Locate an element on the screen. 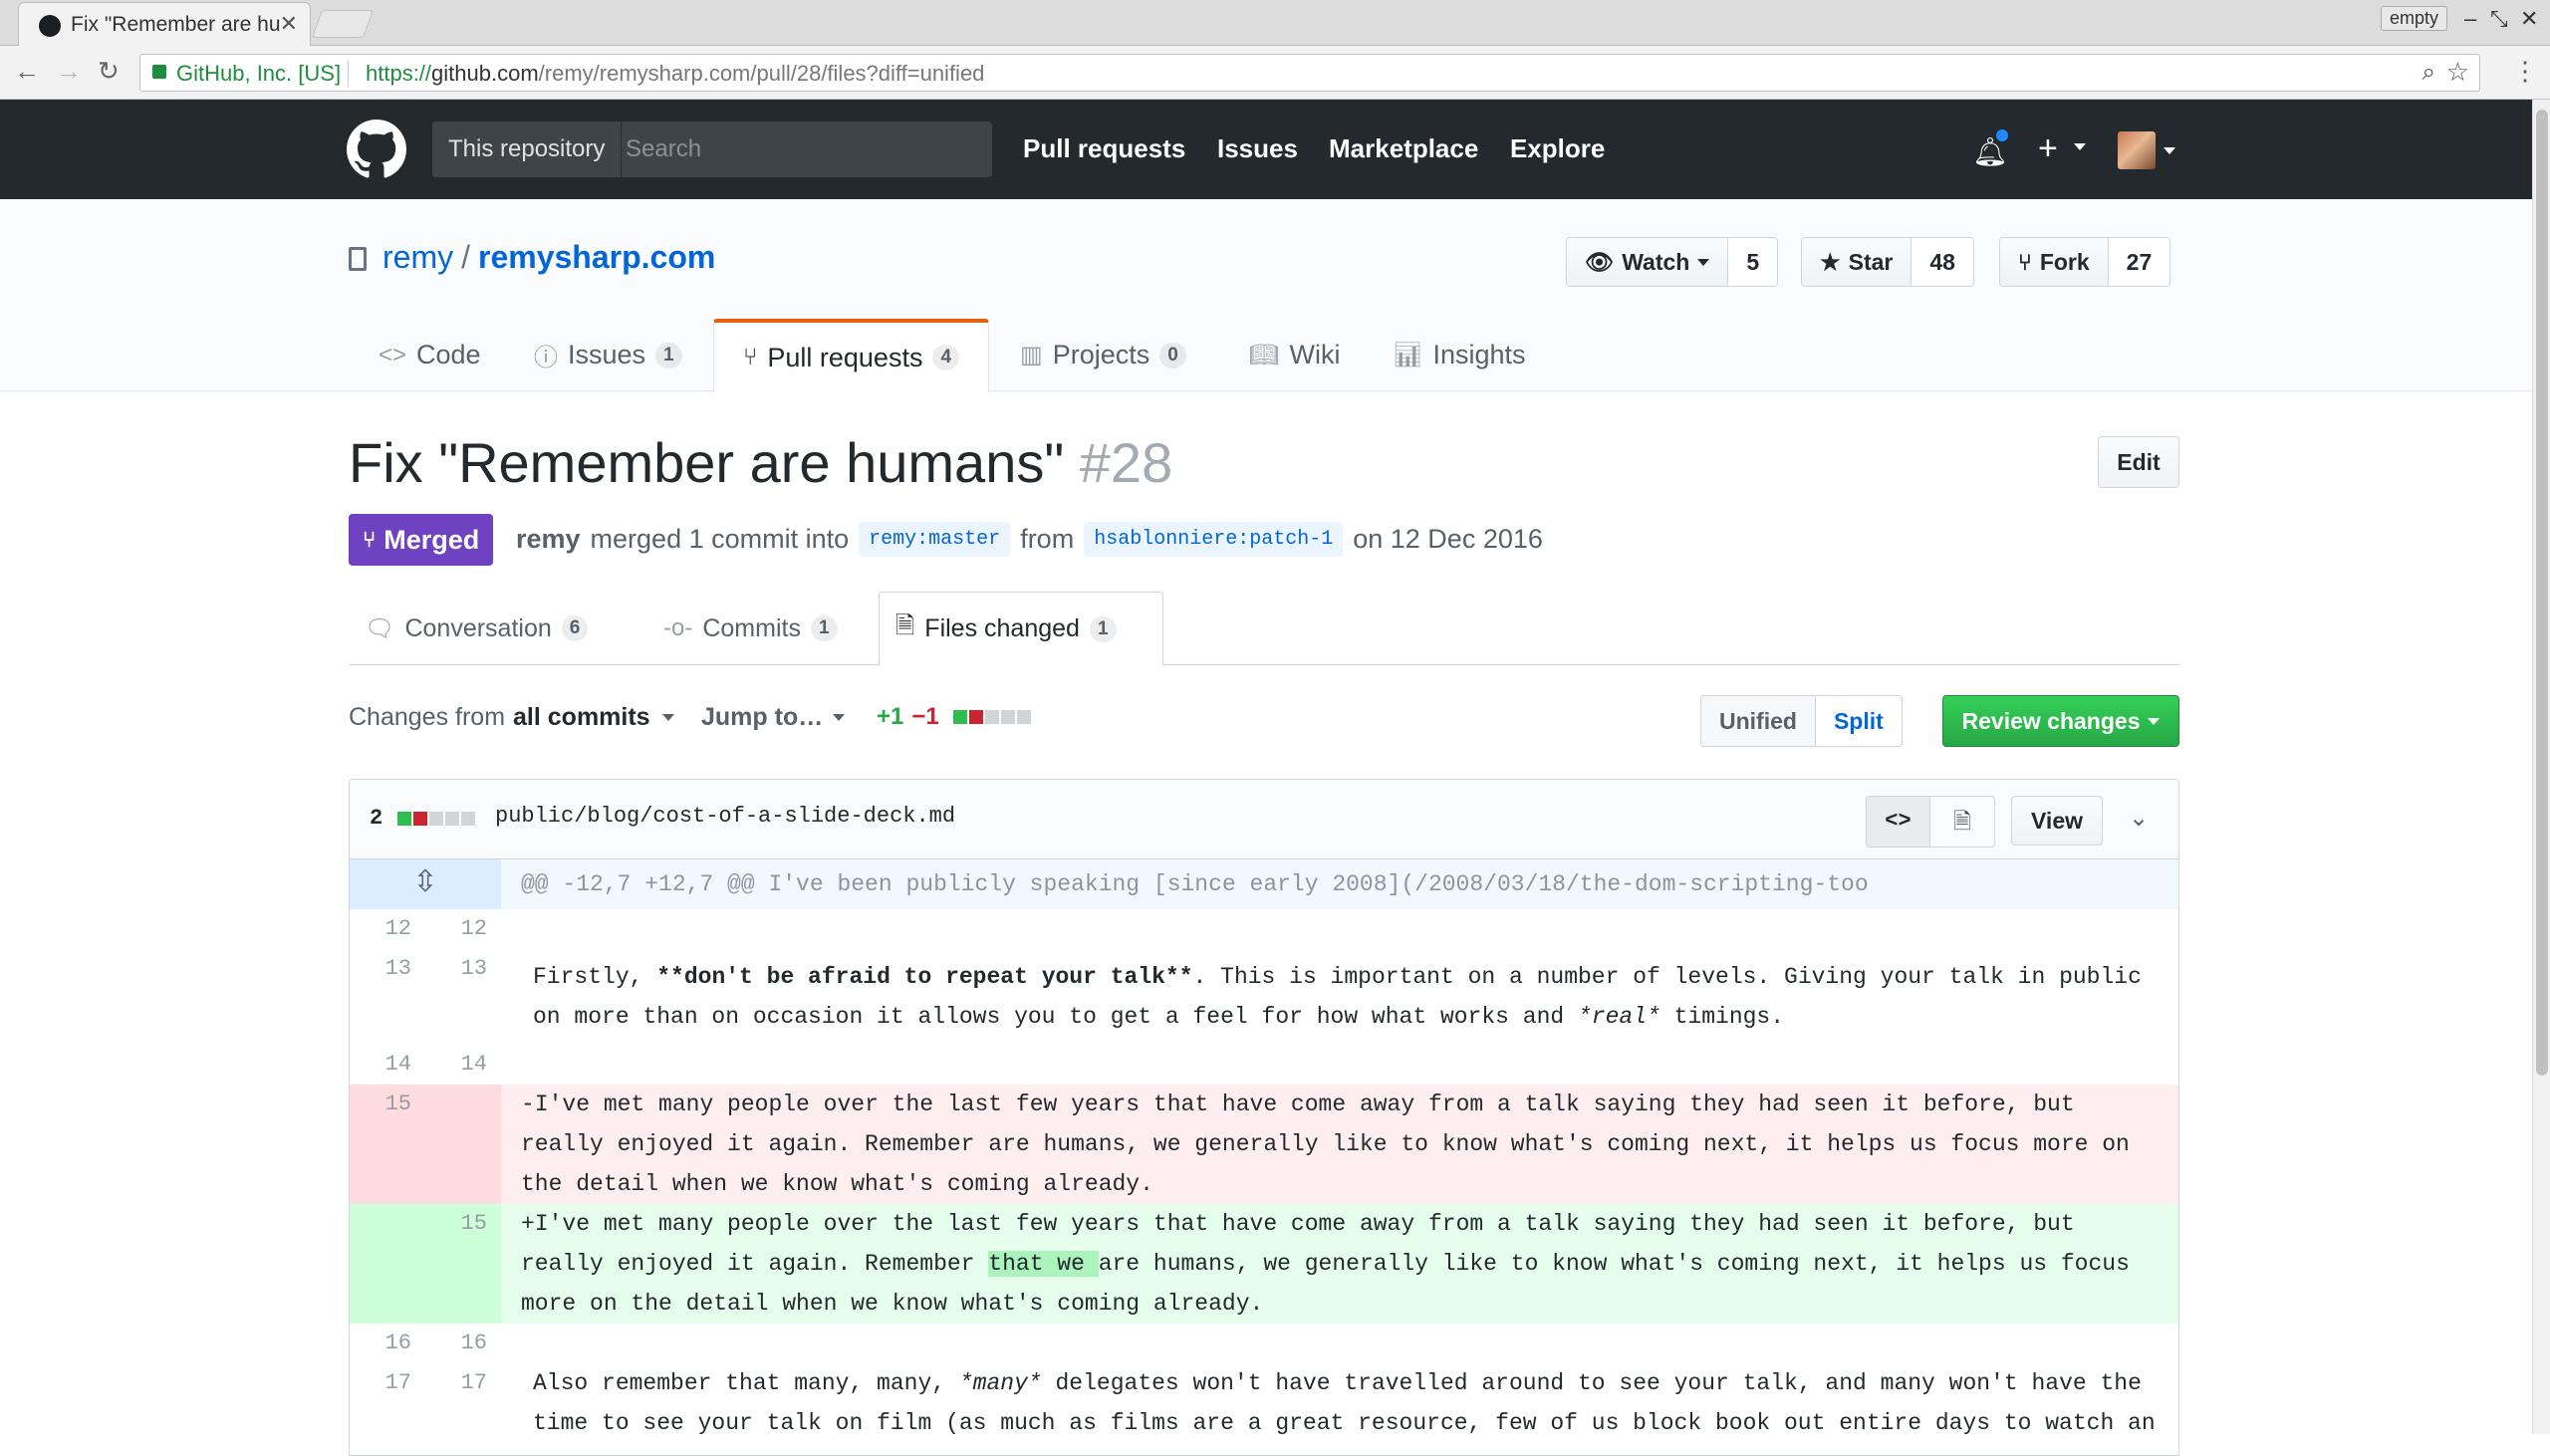 This screenshot has height=1456, width=2550. nav-pull-requests: Pull requests is located at coordinates (1104, 148).